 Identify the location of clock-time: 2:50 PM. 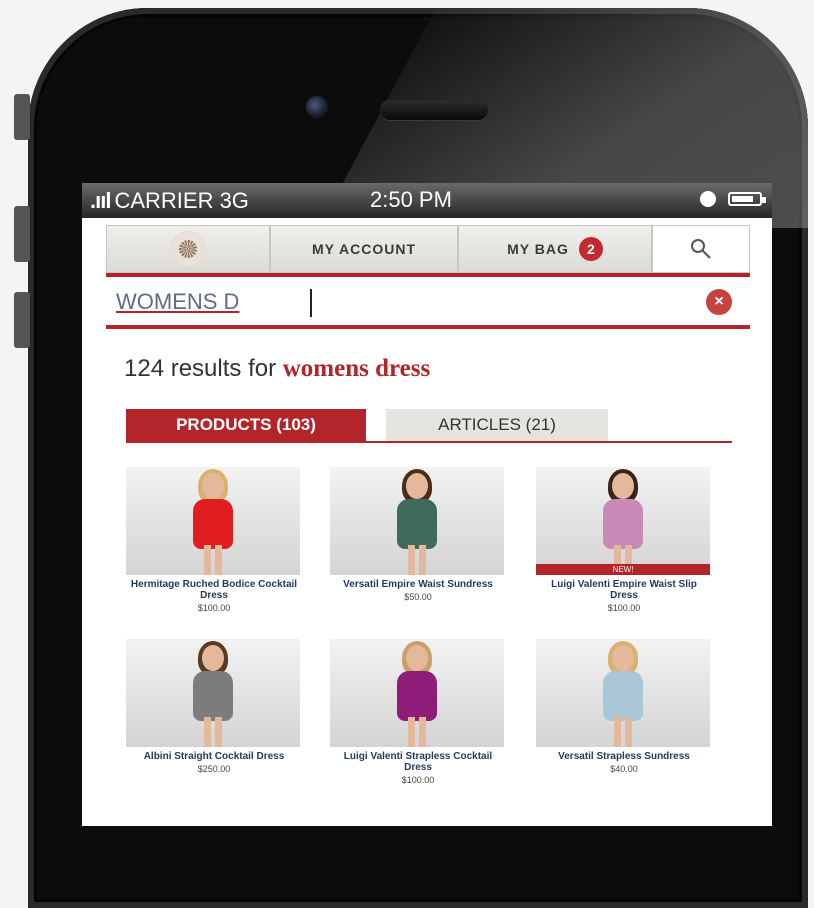
(411, 199).